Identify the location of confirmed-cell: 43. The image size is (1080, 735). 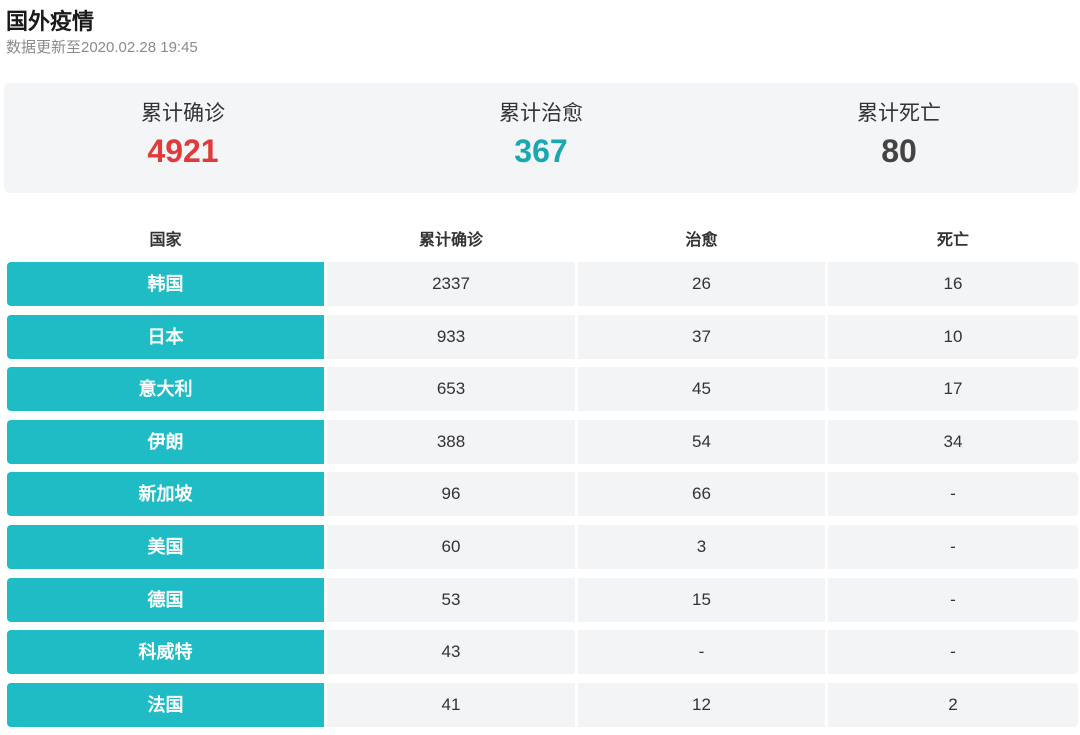
(451, 652).